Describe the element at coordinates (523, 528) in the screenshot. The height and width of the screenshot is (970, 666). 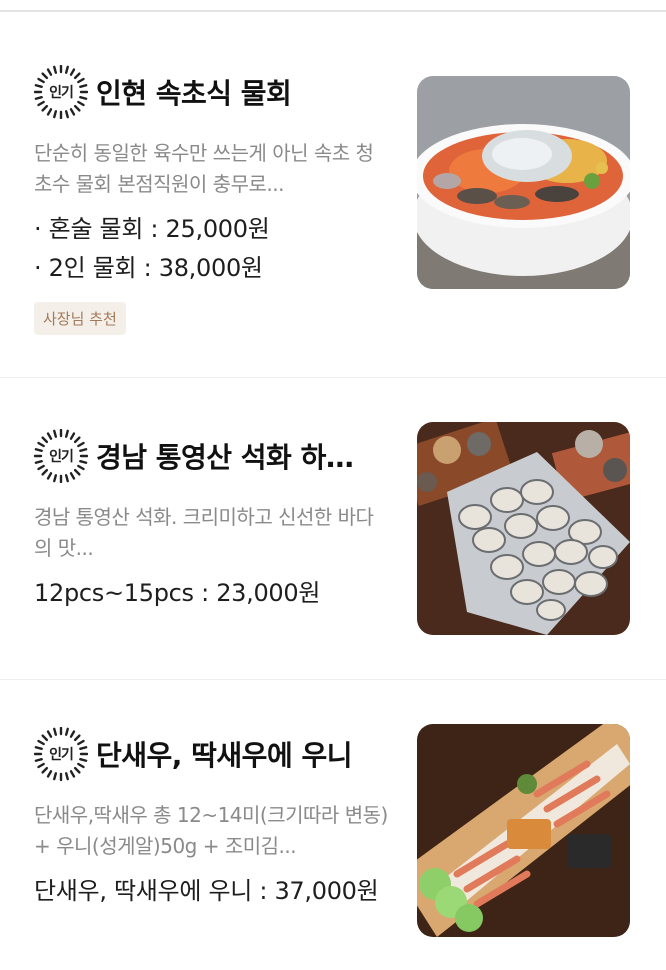
I see `menu-item-photo-oysters` at that location.